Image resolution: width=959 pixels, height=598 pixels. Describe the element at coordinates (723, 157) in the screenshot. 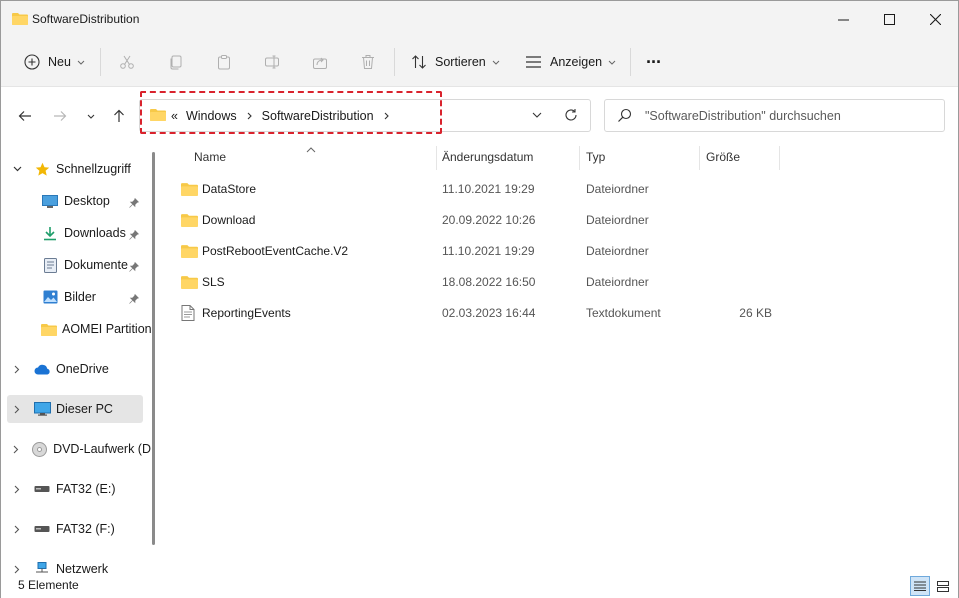

I see `column-header-size: Größe` at that location.